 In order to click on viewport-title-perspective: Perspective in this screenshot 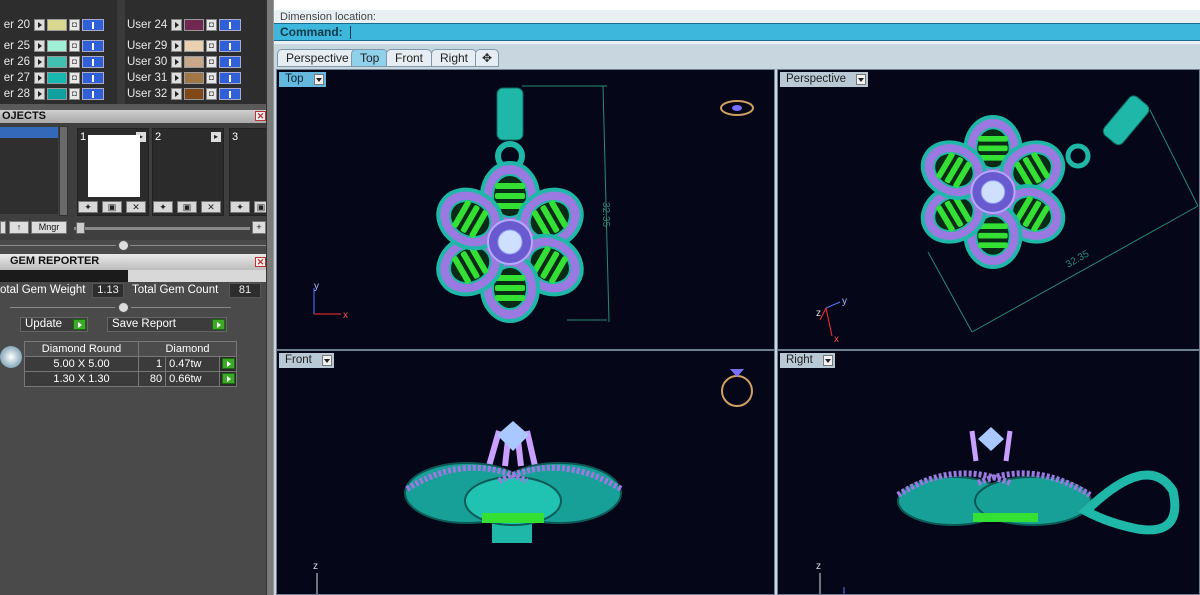, I will do `click(824, 79)`.